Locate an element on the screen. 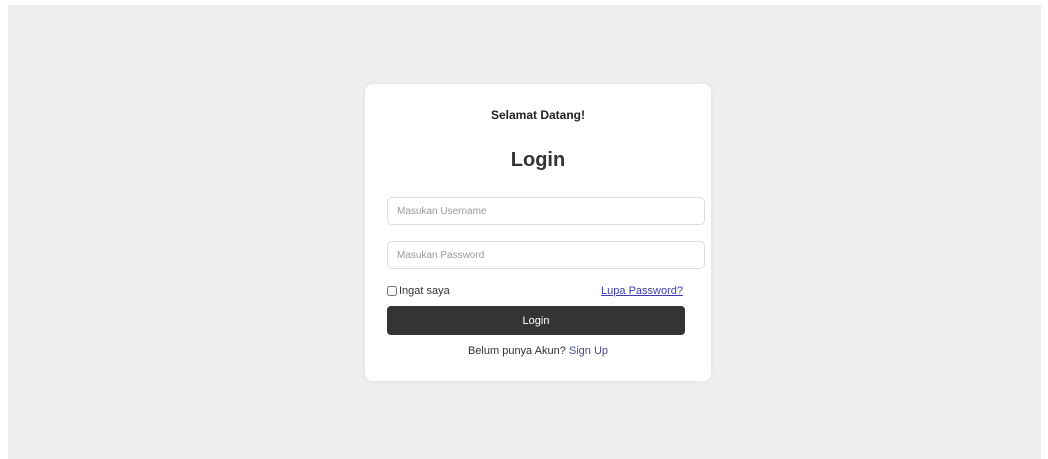 The width and height of the screenshot is (1048, 459). welcome-heading: Selamat Datang! is located at coordinates (538, 115).